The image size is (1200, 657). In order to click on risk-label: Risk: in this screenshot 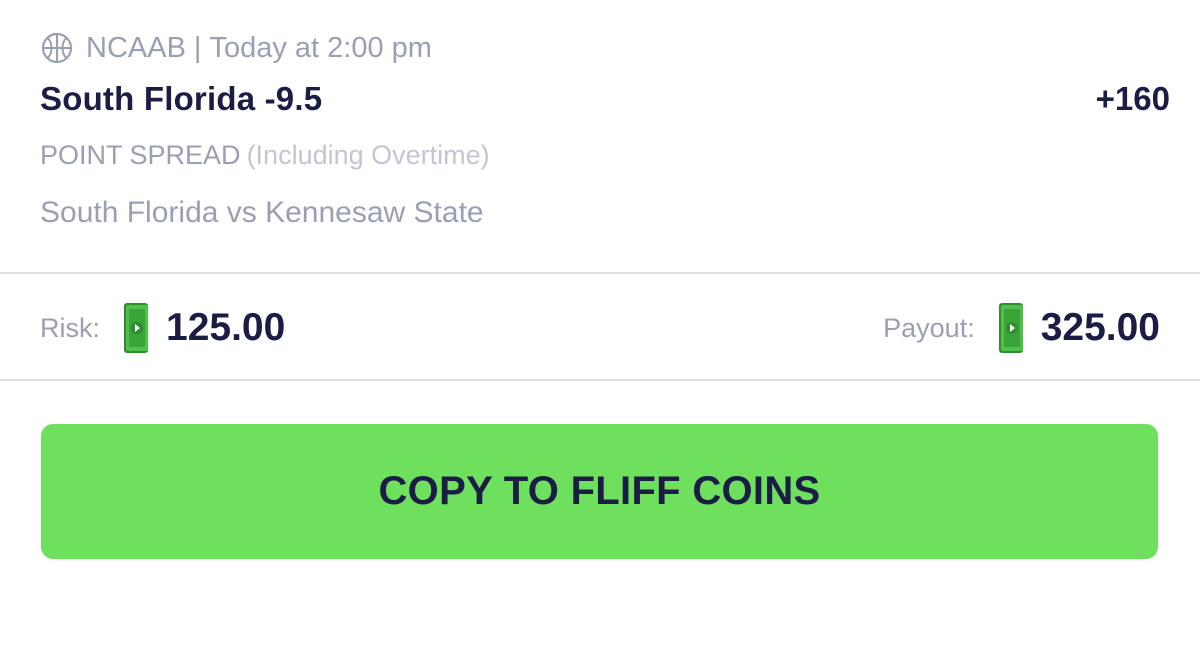, I will do `click(70, 327)`.